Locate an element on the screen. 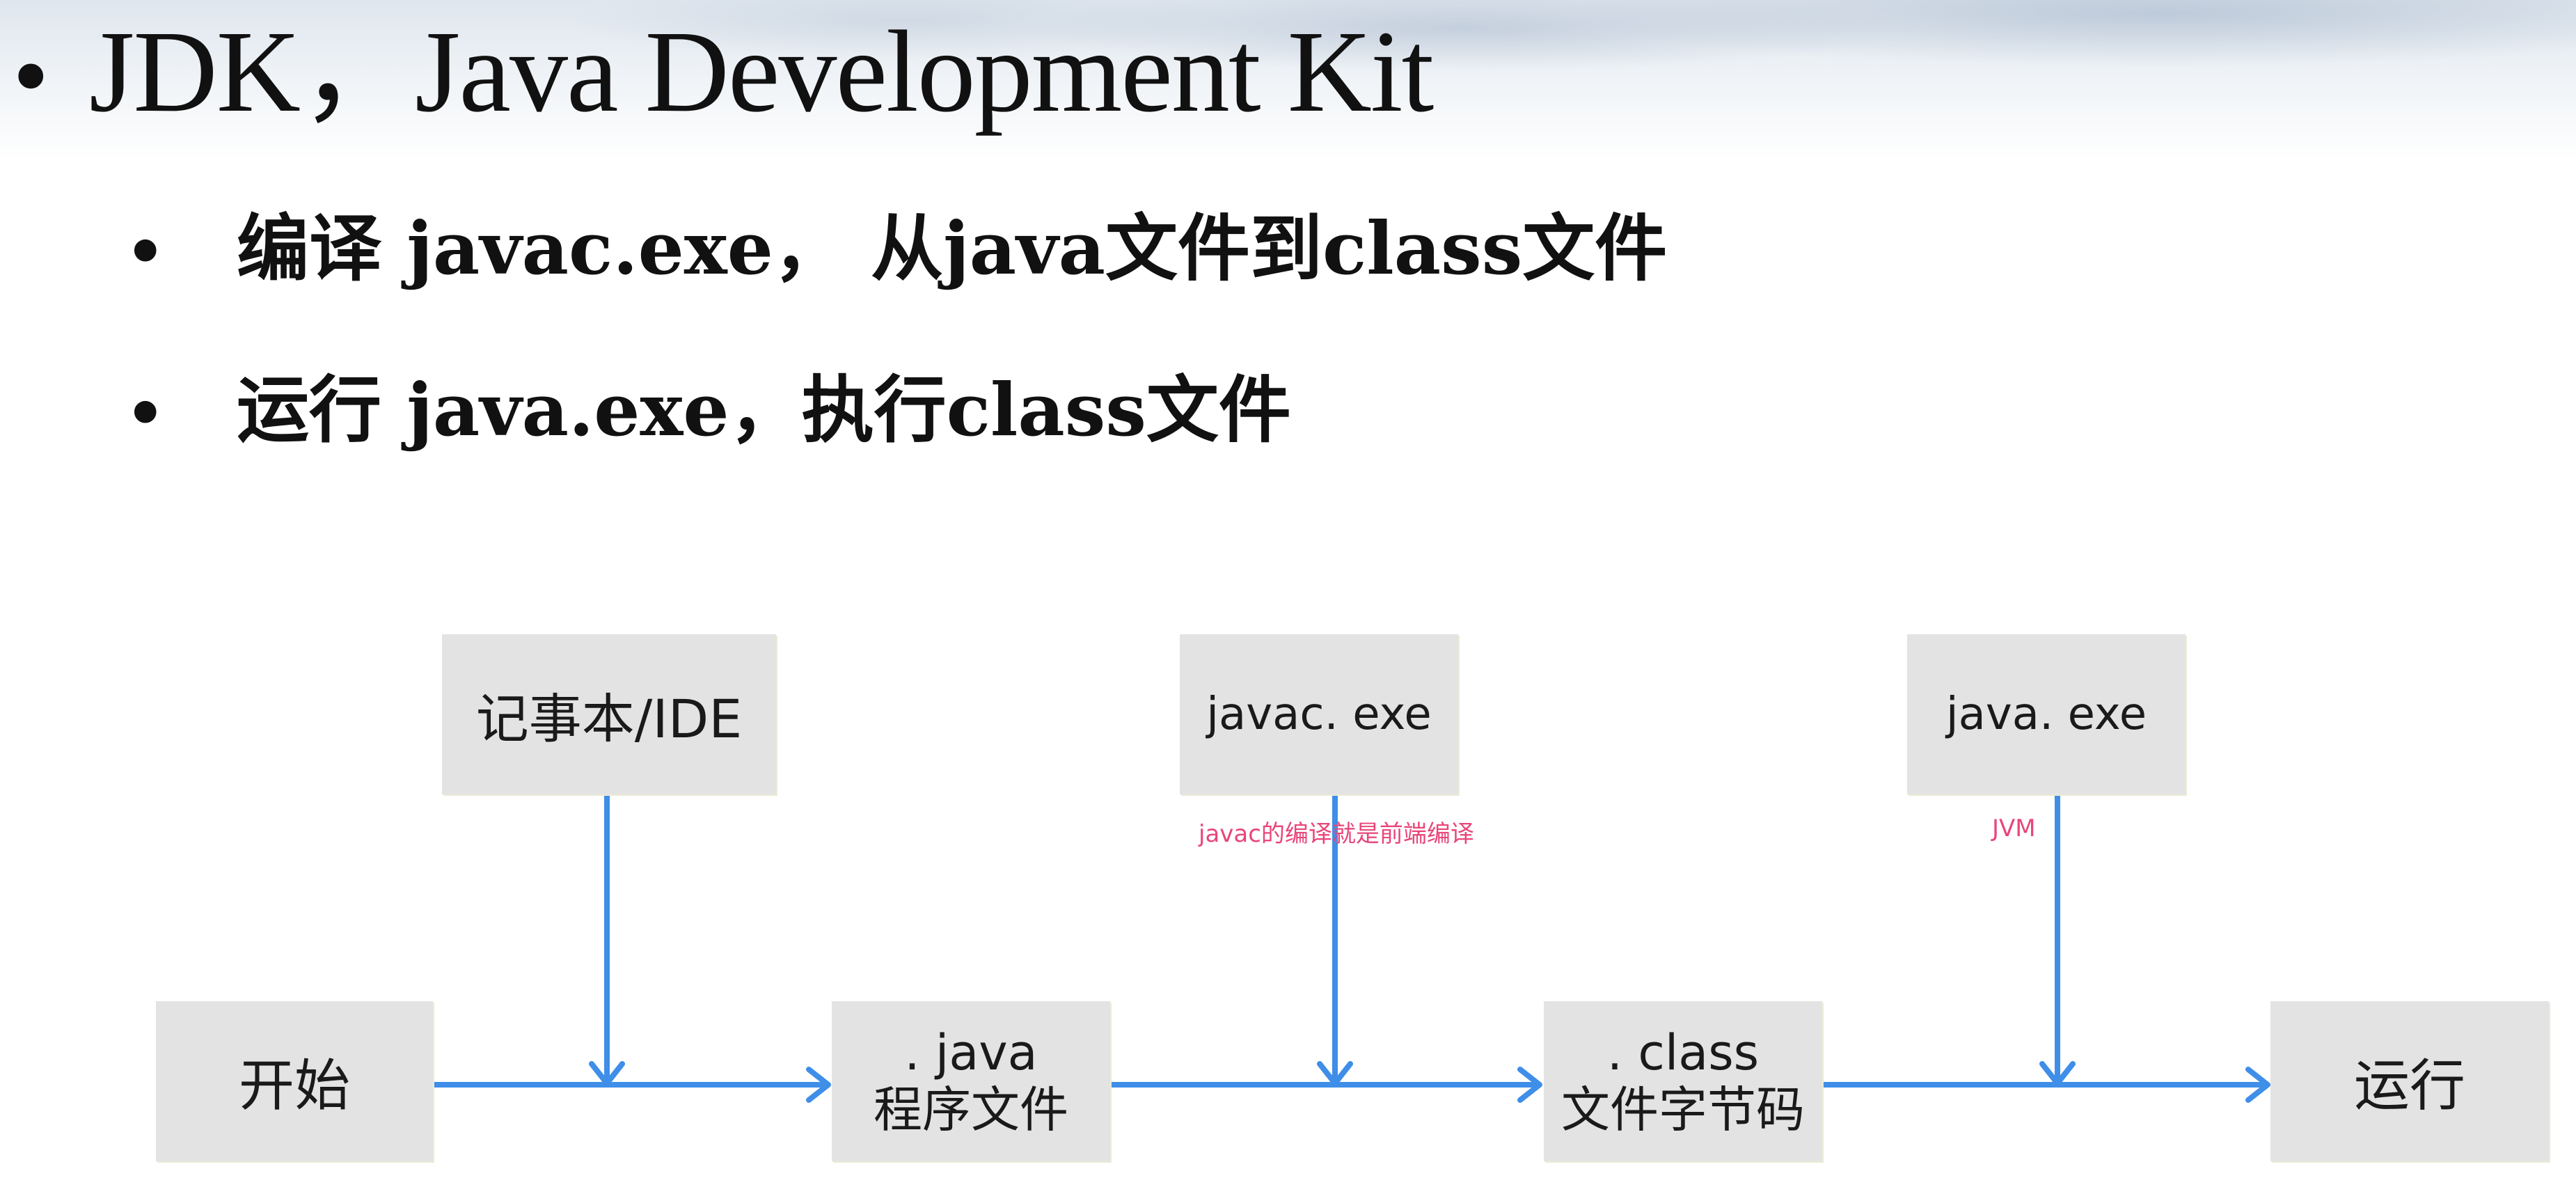 Image resolution: width=2576 pixels, height=1201 pixels. box-java-desc: 程序文件 is located at coordinates (971, 1109).